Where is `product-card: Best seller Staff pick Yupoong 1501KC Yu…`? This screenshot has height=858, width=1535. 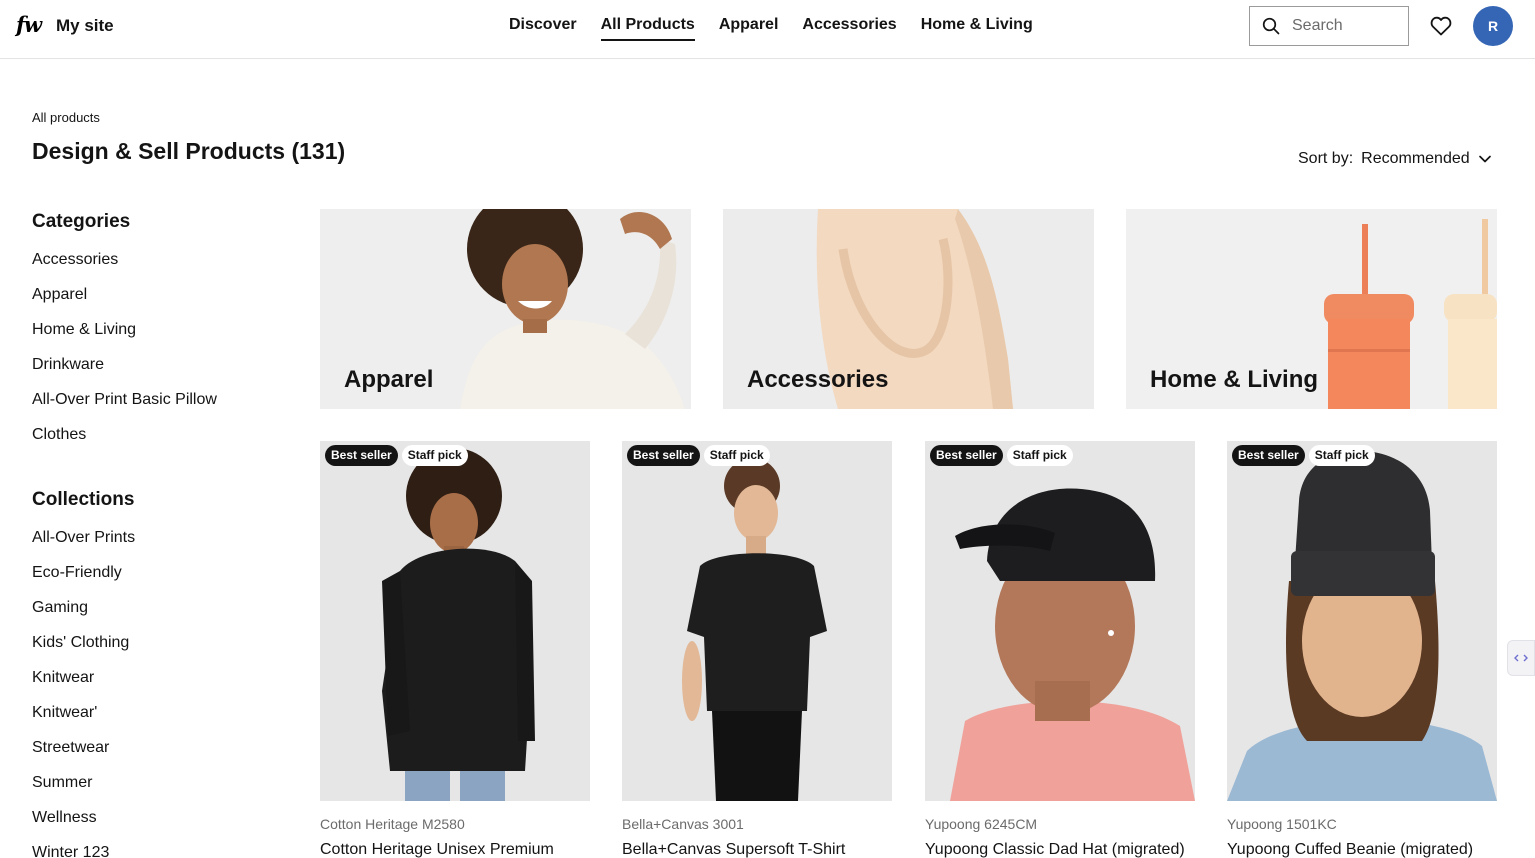
product-card: Best seller Staff pick Yupoong 1501KC Yu… is located at coordinates (1362, 649).